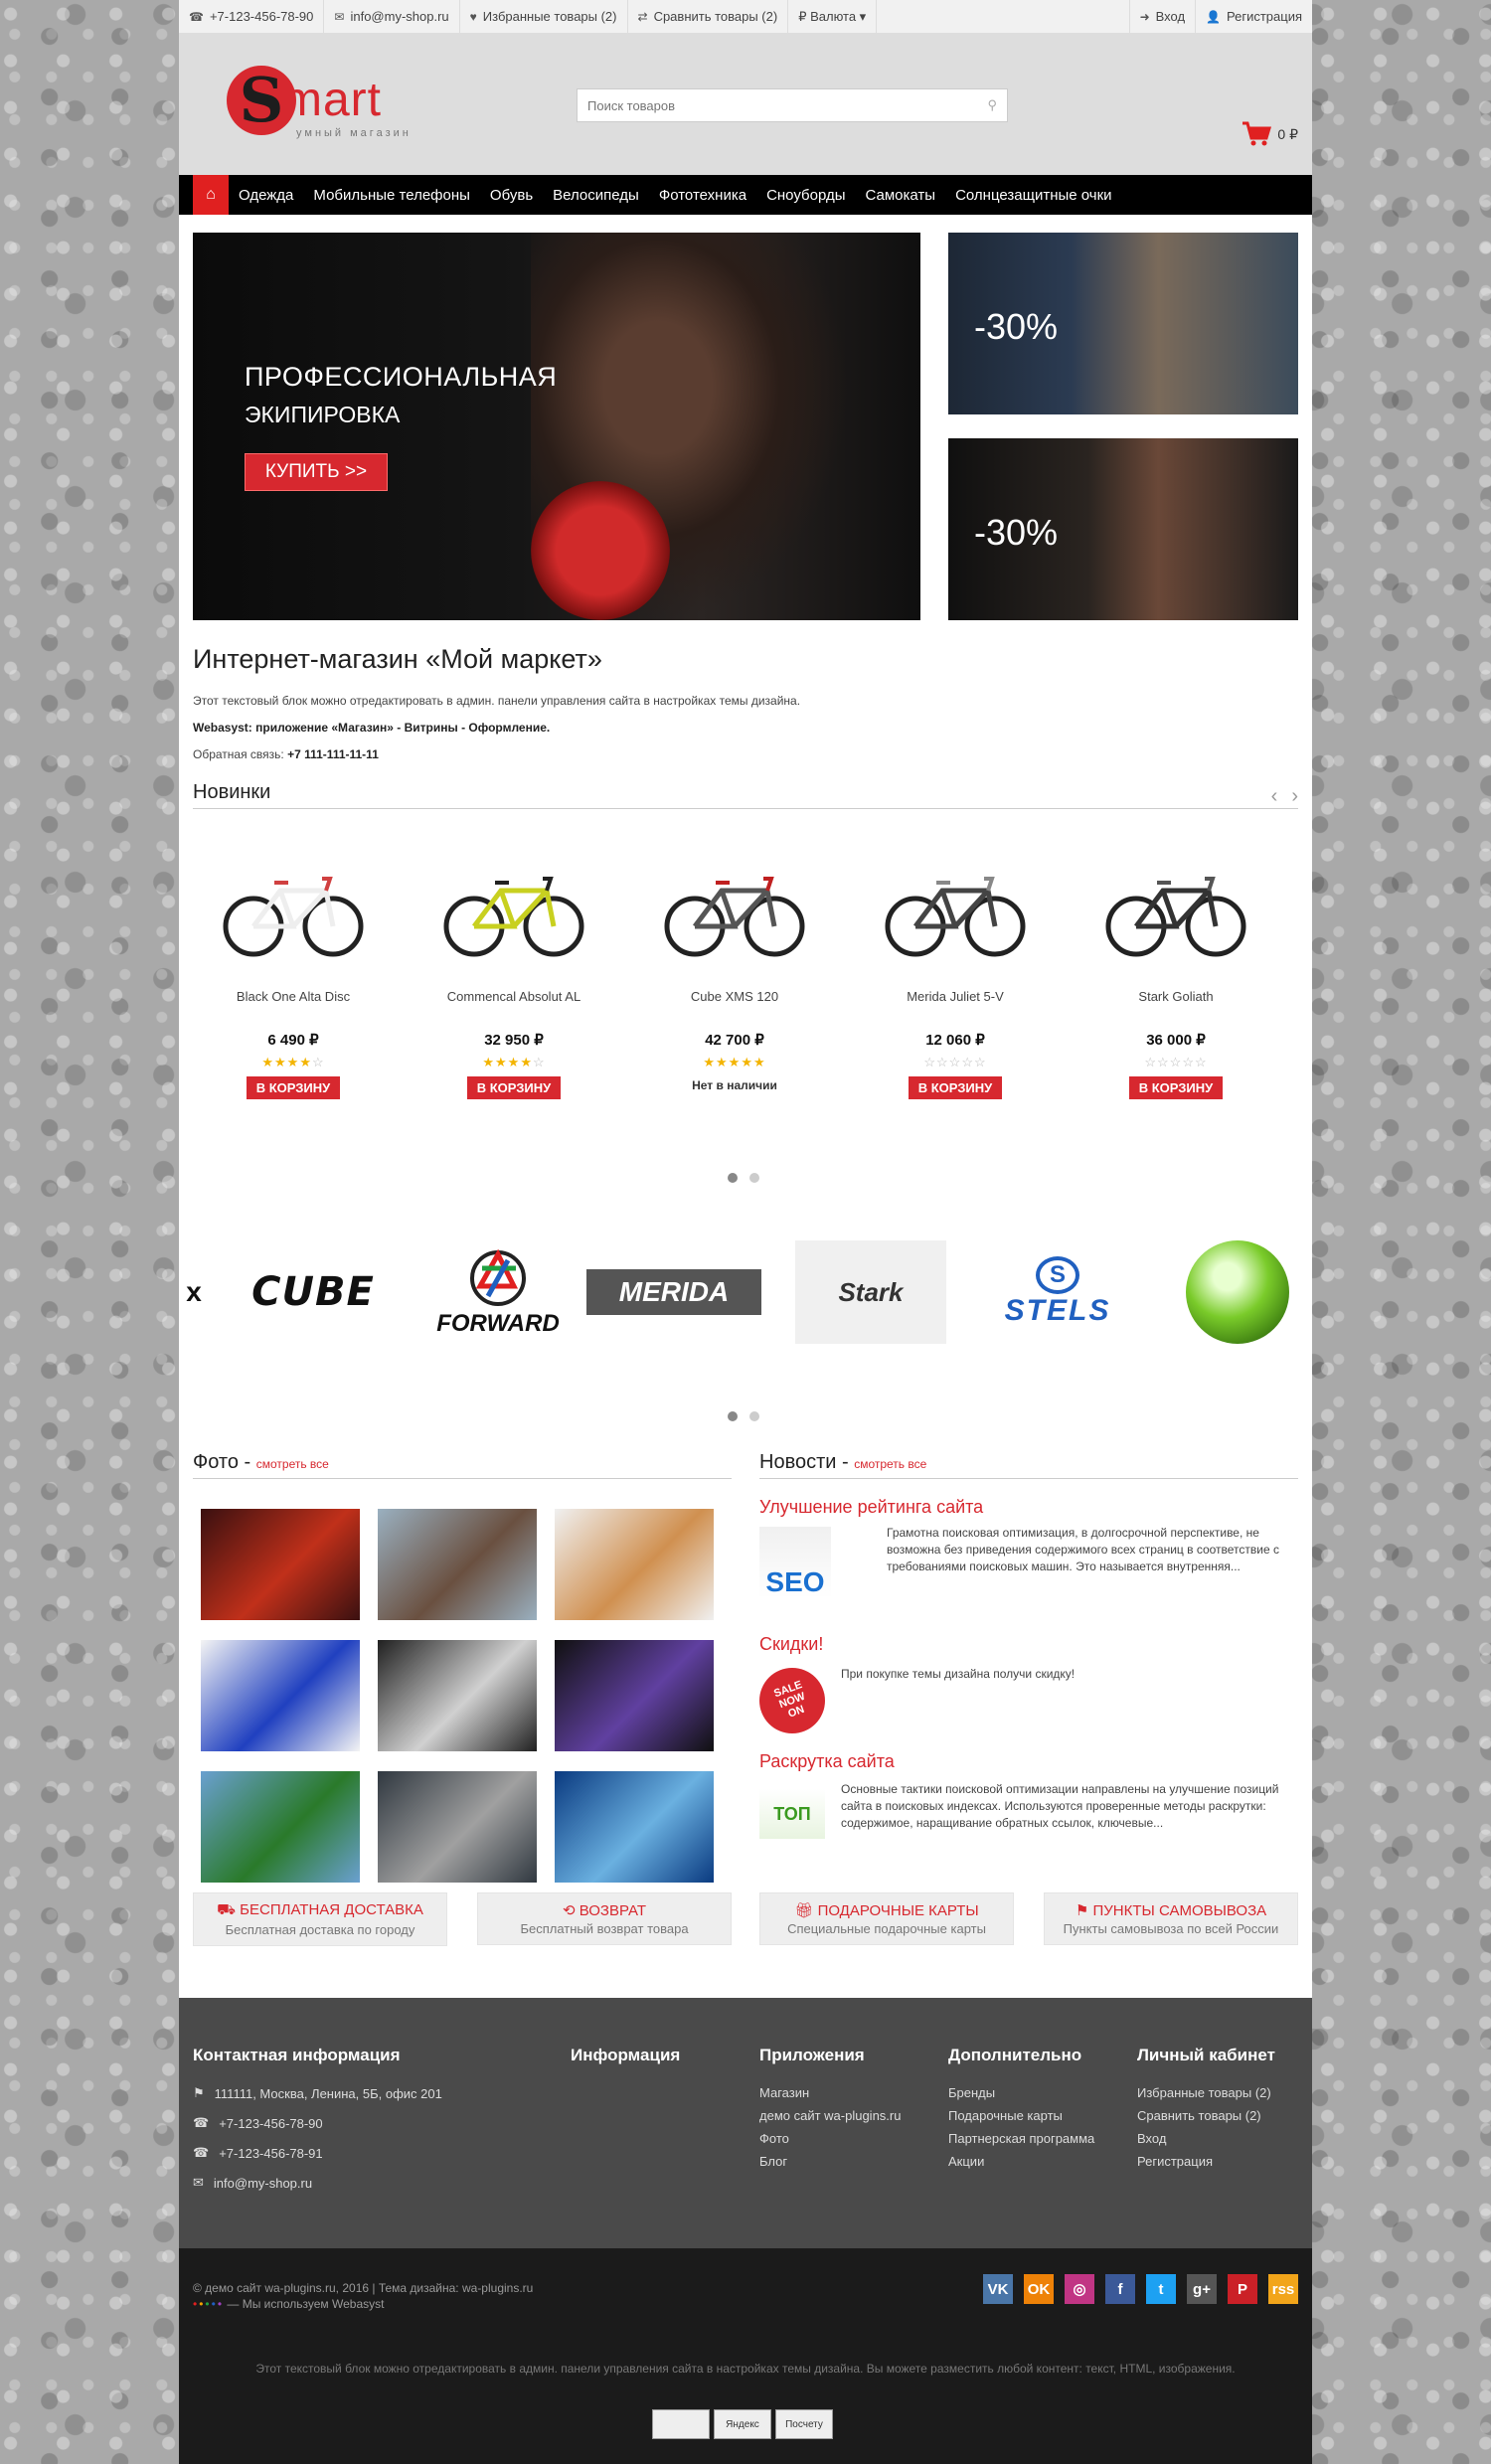 The width and height of the screenshot is (1491, 2464). I want to click on search-icon: ⚲, so click(992, 105).